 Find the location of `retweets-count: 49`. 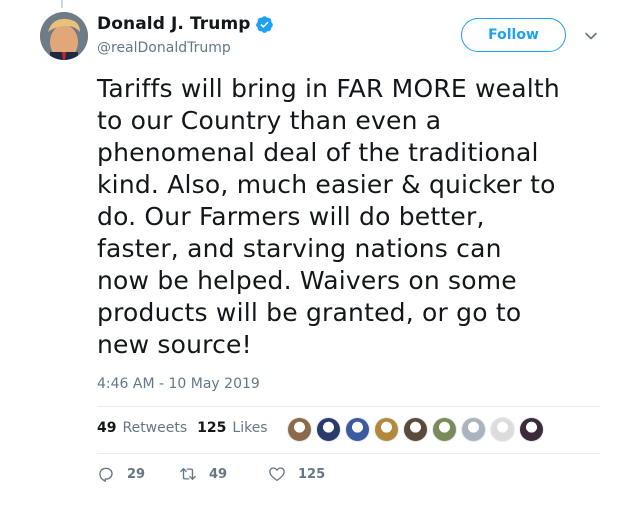

retweets-count: 49 is located at coordinates (106, 428).